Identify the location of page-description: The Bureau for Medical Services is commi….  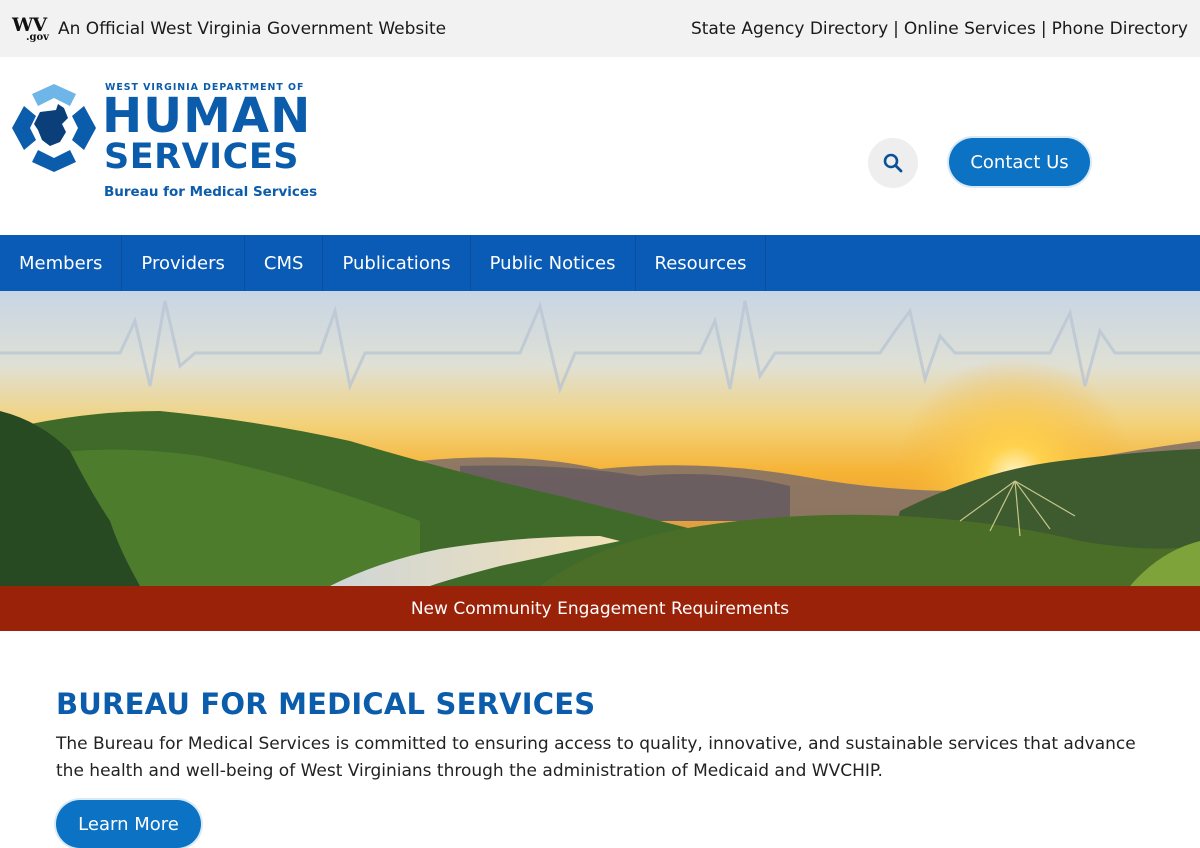
(596, 757).